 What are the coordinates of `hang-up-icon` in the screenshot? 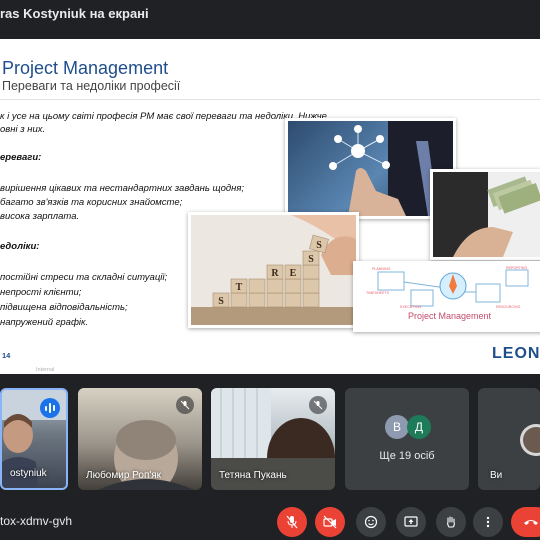 It's located at (531, 522).